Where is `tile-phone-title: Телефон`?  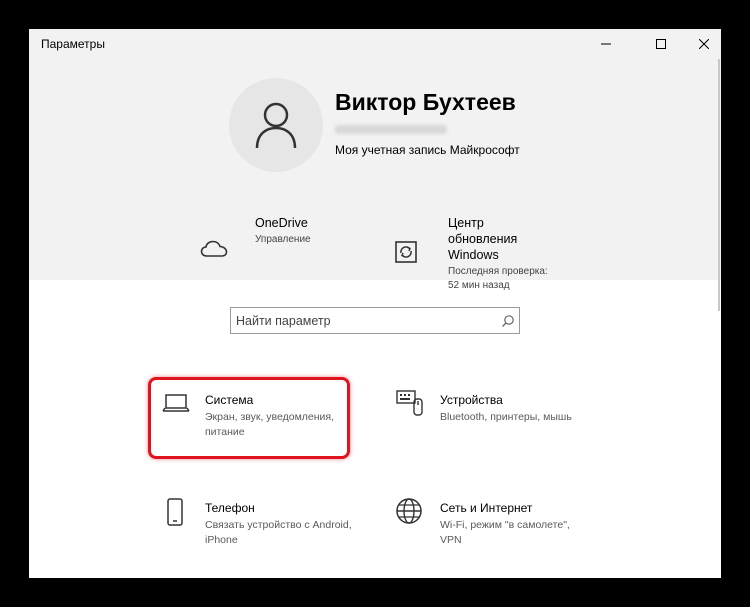
tile-phone-title: Телефон is located at coordinates (230, 508).